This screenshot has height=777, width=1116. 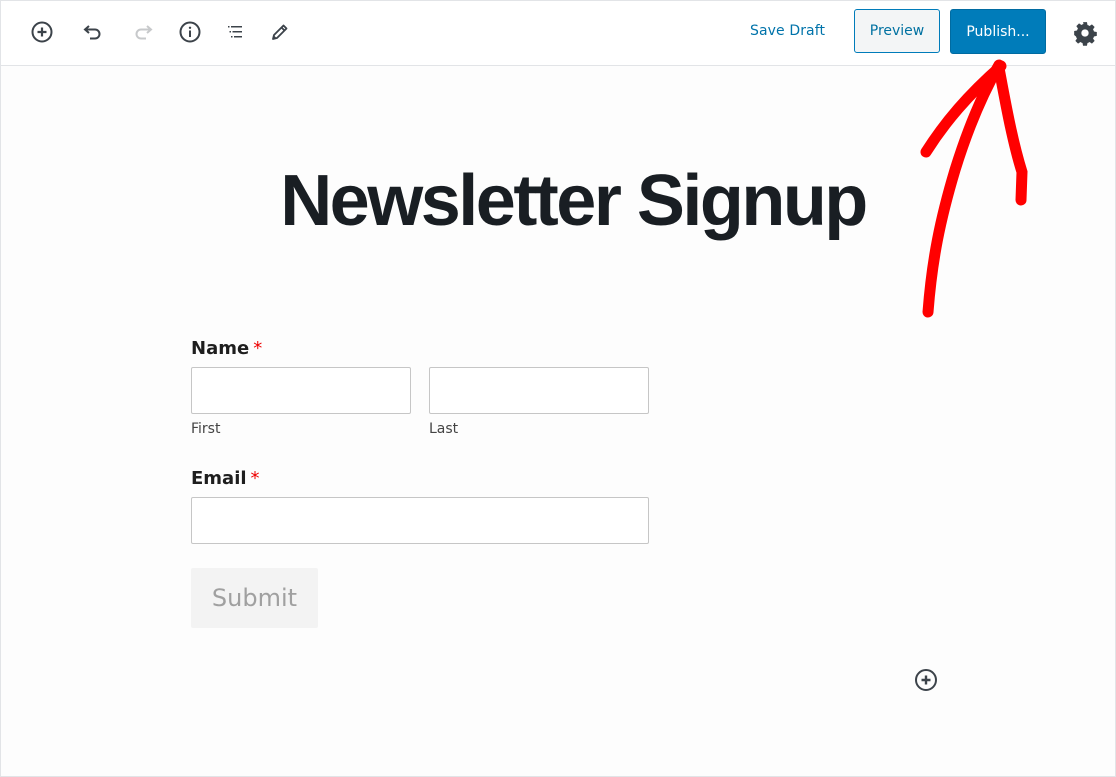 I want to click on pencil-icon, so click(x=280, y=32).